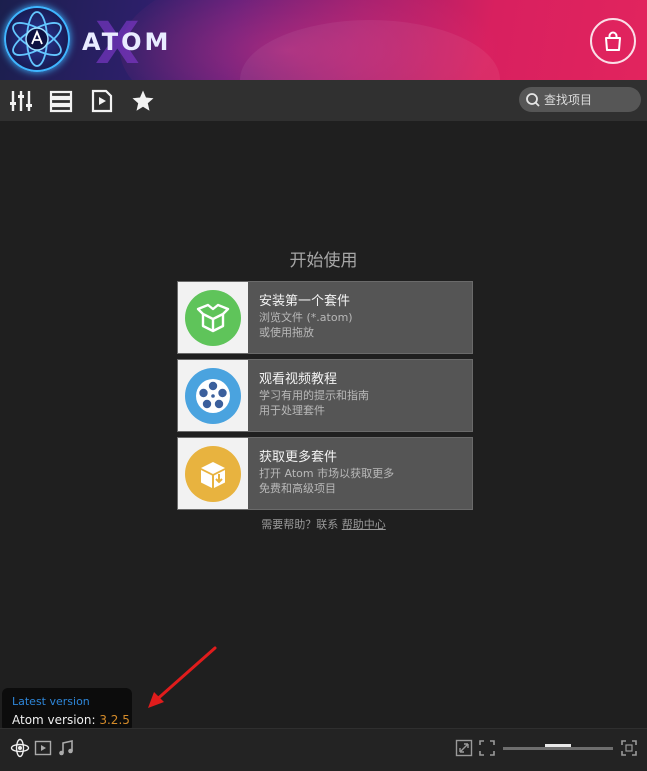  Describe the element at coordinates (323, 40) in the screenshot. I see `header-banner: X ATOM` at that location.